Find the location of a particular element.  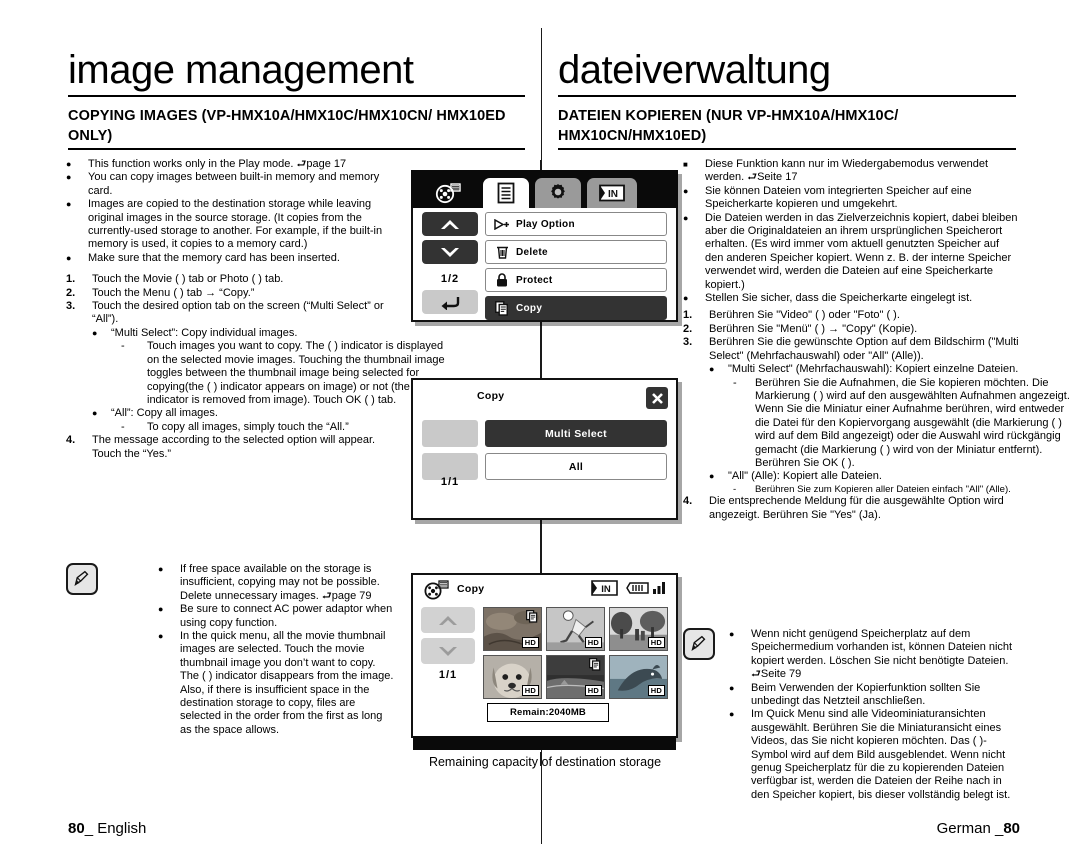

title-rule-english is located at coordinates (296, 96).